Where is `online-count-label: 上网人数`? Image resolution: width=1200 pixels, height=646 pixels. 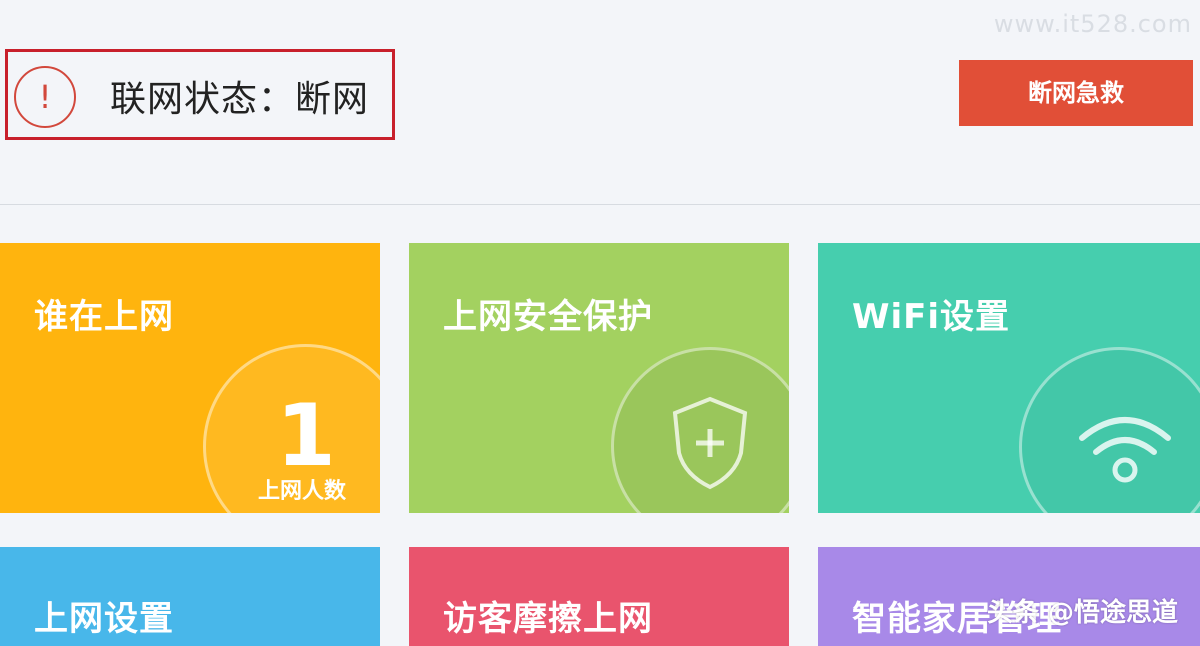 online-count-label: 上网人数 is located at coordinates (302, 491).